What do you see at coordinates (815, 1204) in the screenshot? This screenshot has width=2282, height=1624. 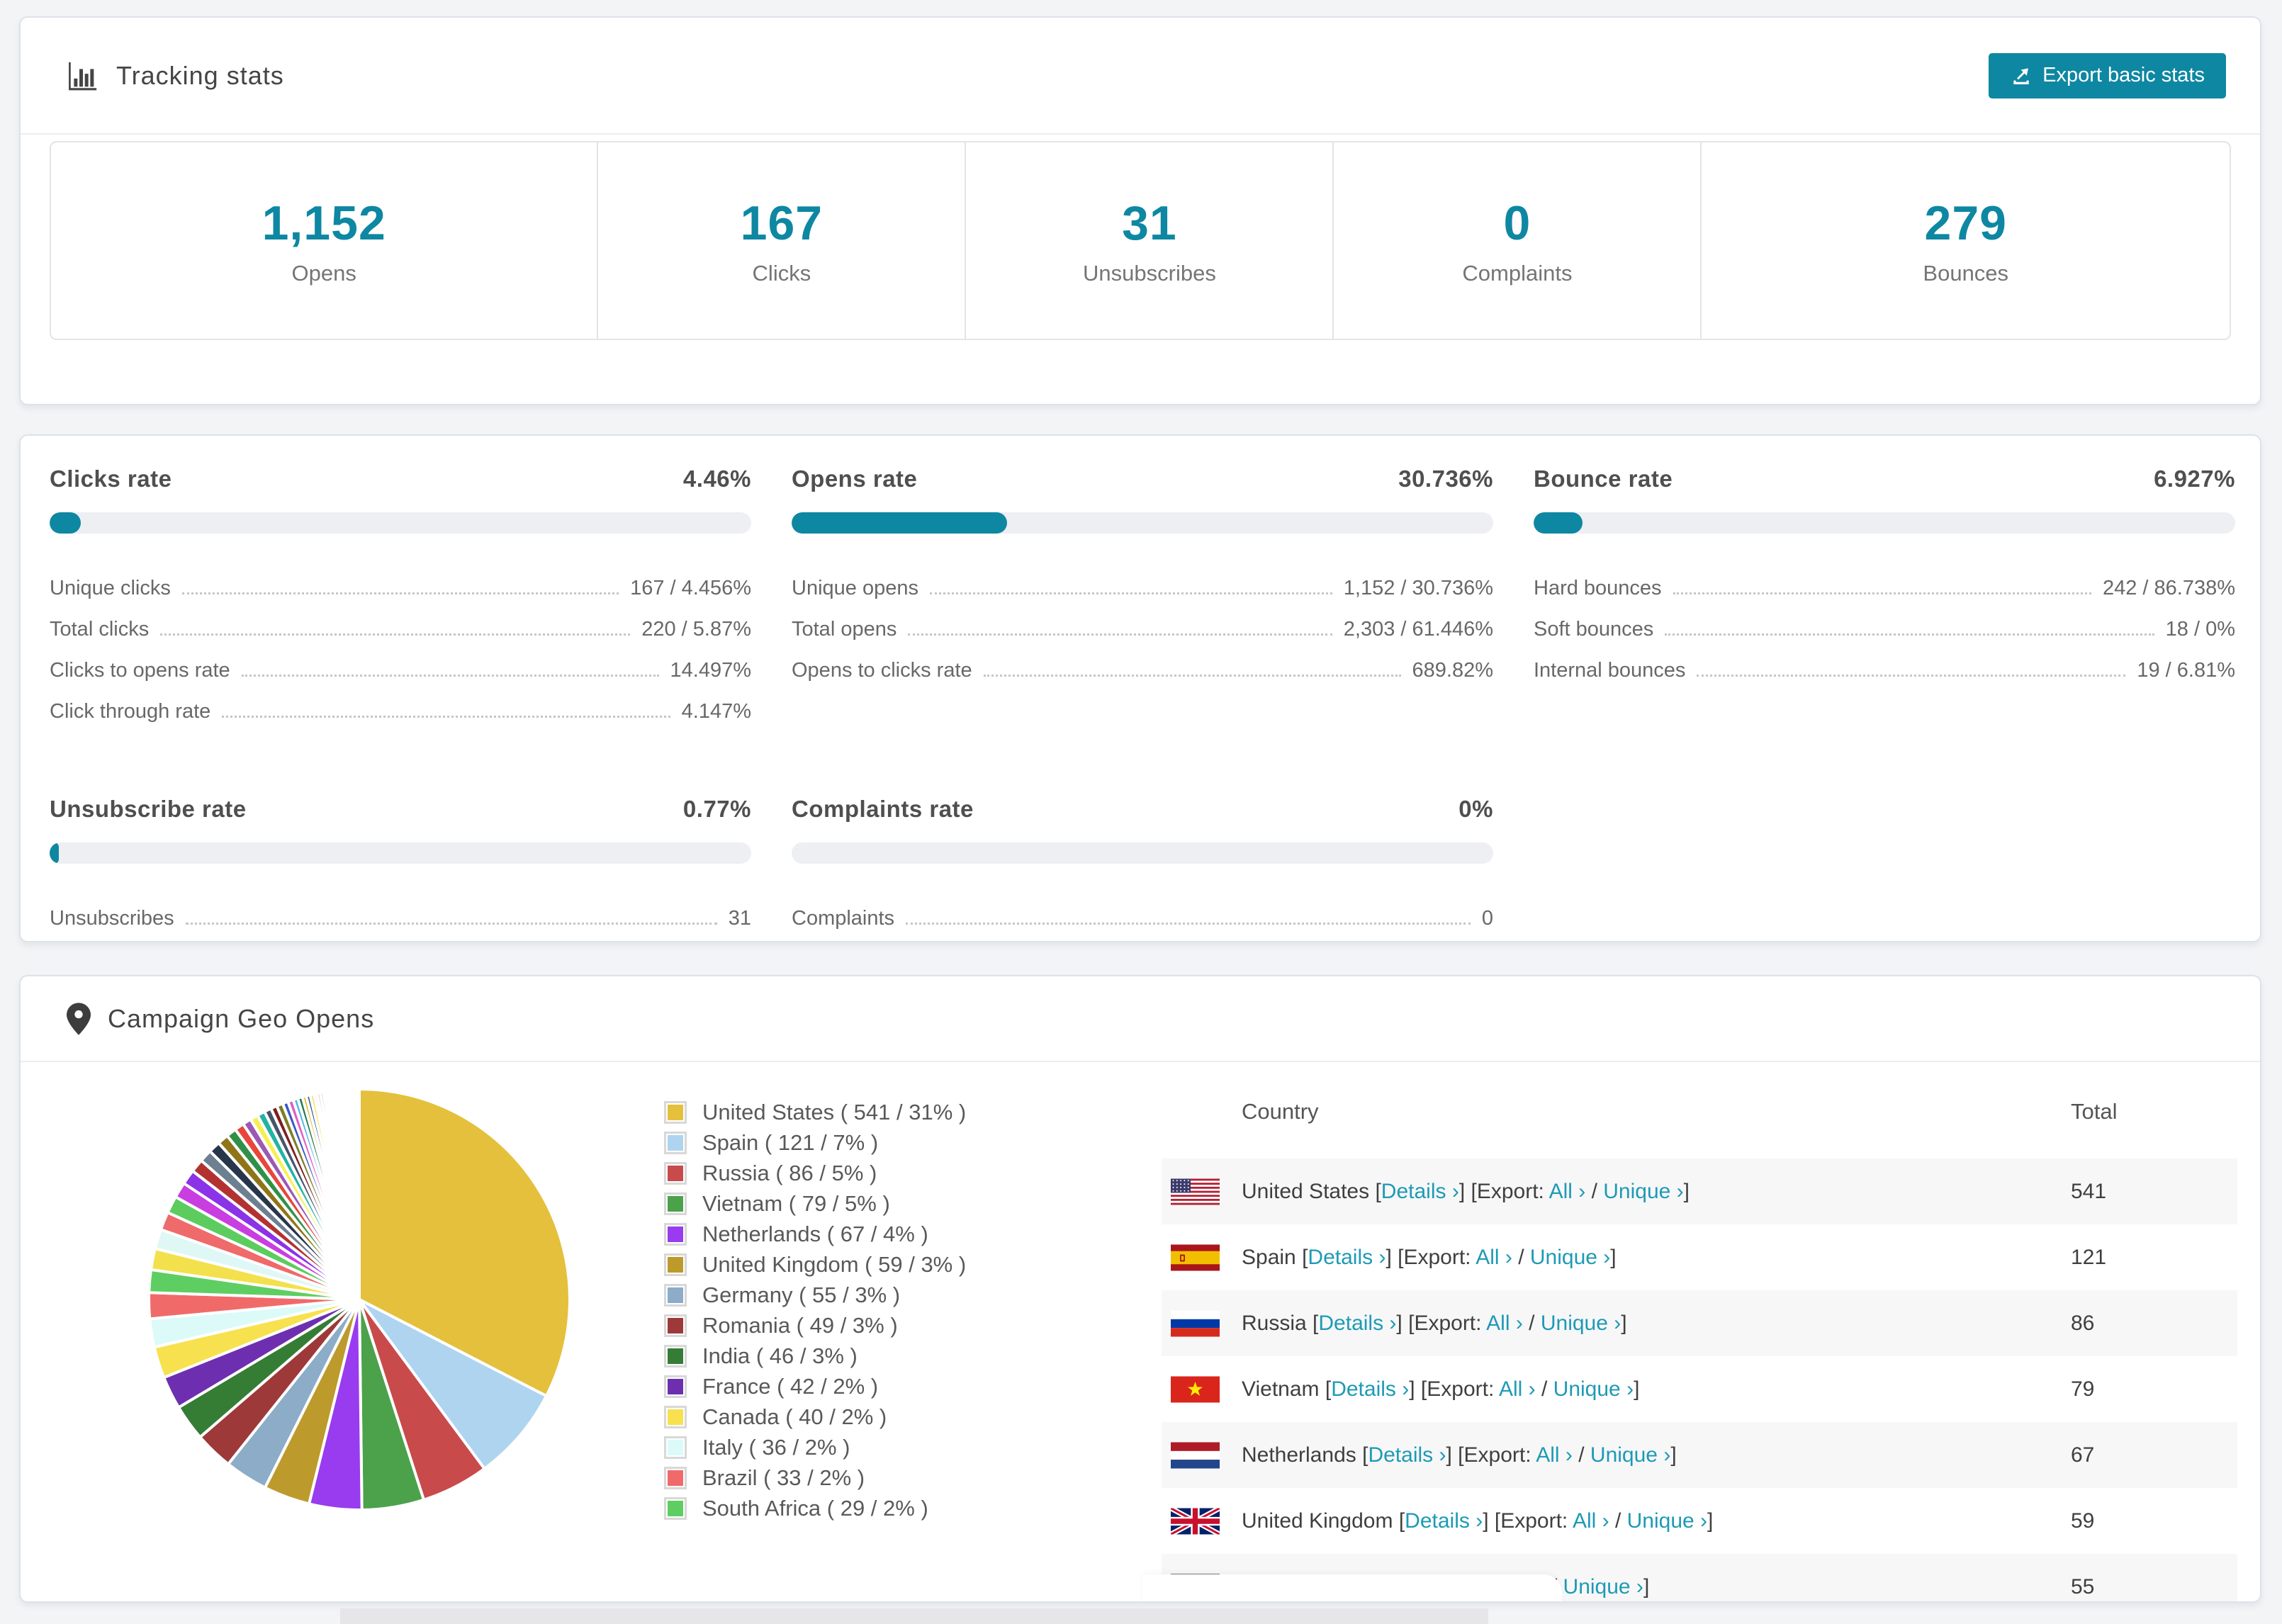 I see `legend-item-vietnam: Vietnam ( 79 / 5% )` at bounding box center [815, 1204].